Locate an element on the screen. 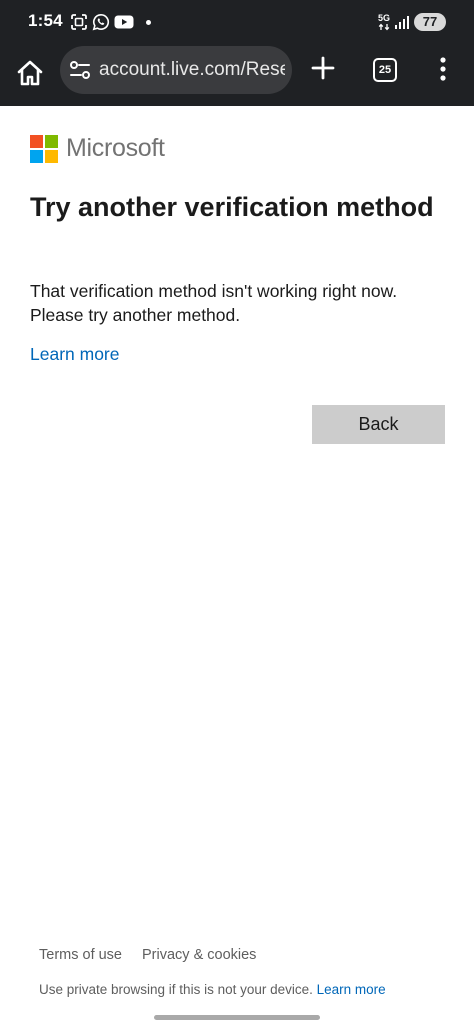  learn-more-link: Learn more is located at coordinates (75, 354).